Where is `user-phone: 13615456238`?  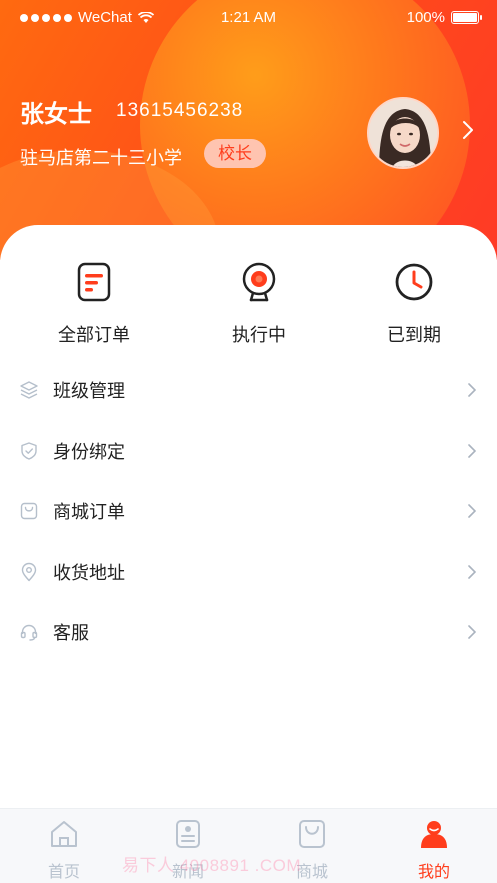
user-phone: 13615456238 is located at coordinates (180, 110).